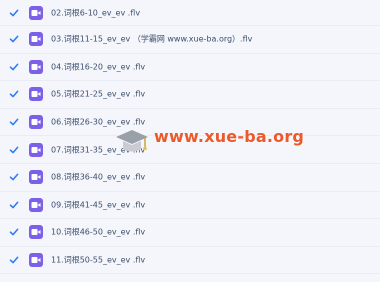 The image size is (380, 282). Describe the element at coordinates (190, 68) in the screenshot. I see `list-item: 04.词根16-20_ev_ev .flv` at that location.